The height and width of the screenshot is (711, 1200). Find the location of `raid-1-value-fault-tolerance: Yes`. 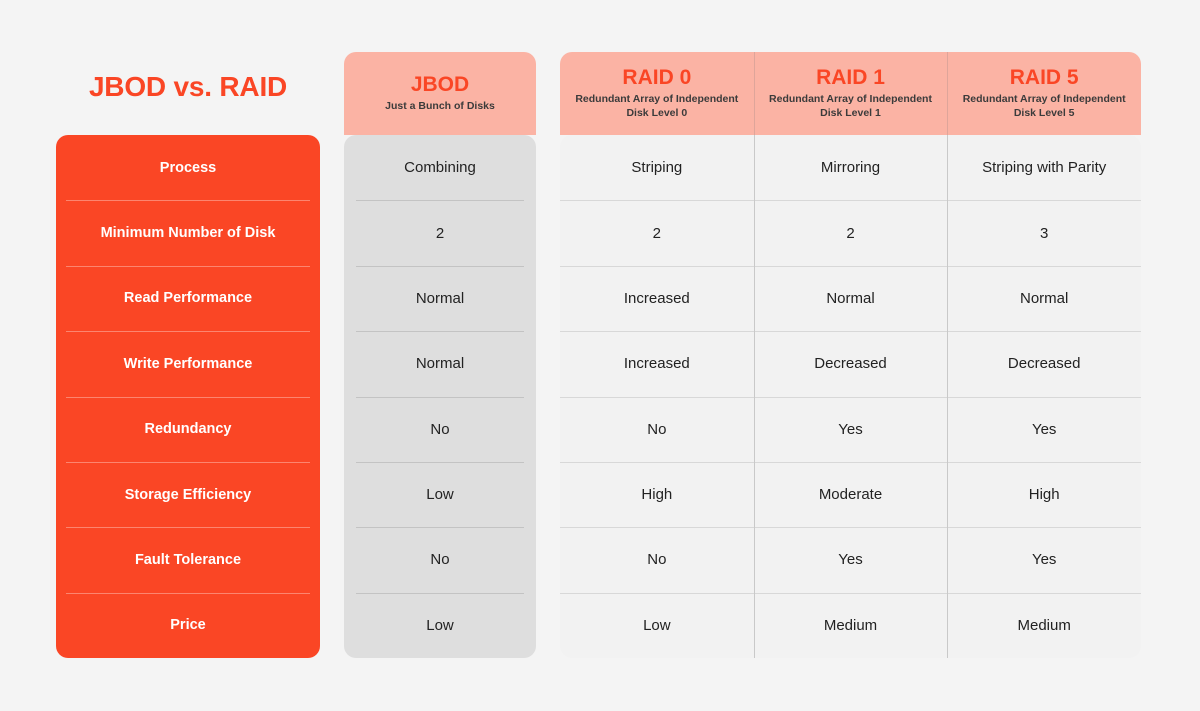

raid-1-value-fault-tolerance: Yes is located at coordinates (850, 559).